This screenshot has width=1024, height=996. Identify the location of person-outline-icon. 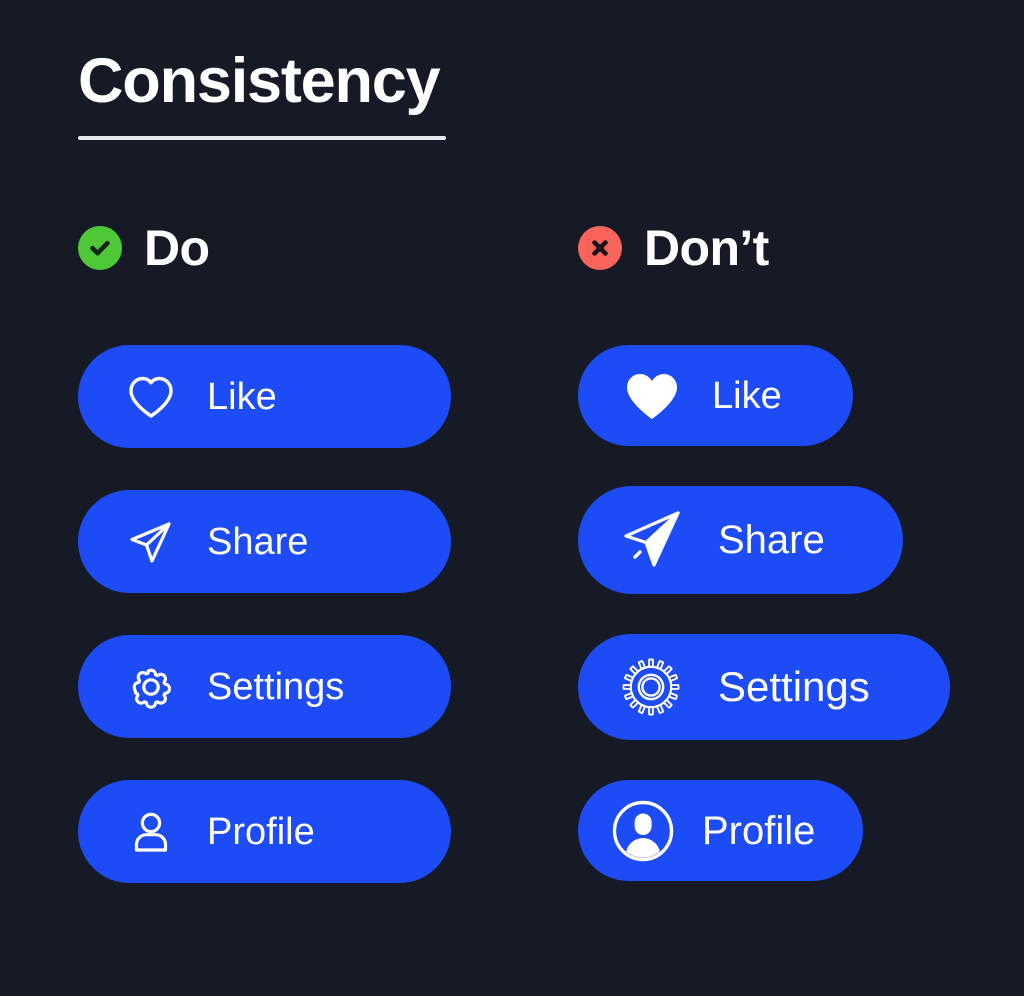
(151, 832).